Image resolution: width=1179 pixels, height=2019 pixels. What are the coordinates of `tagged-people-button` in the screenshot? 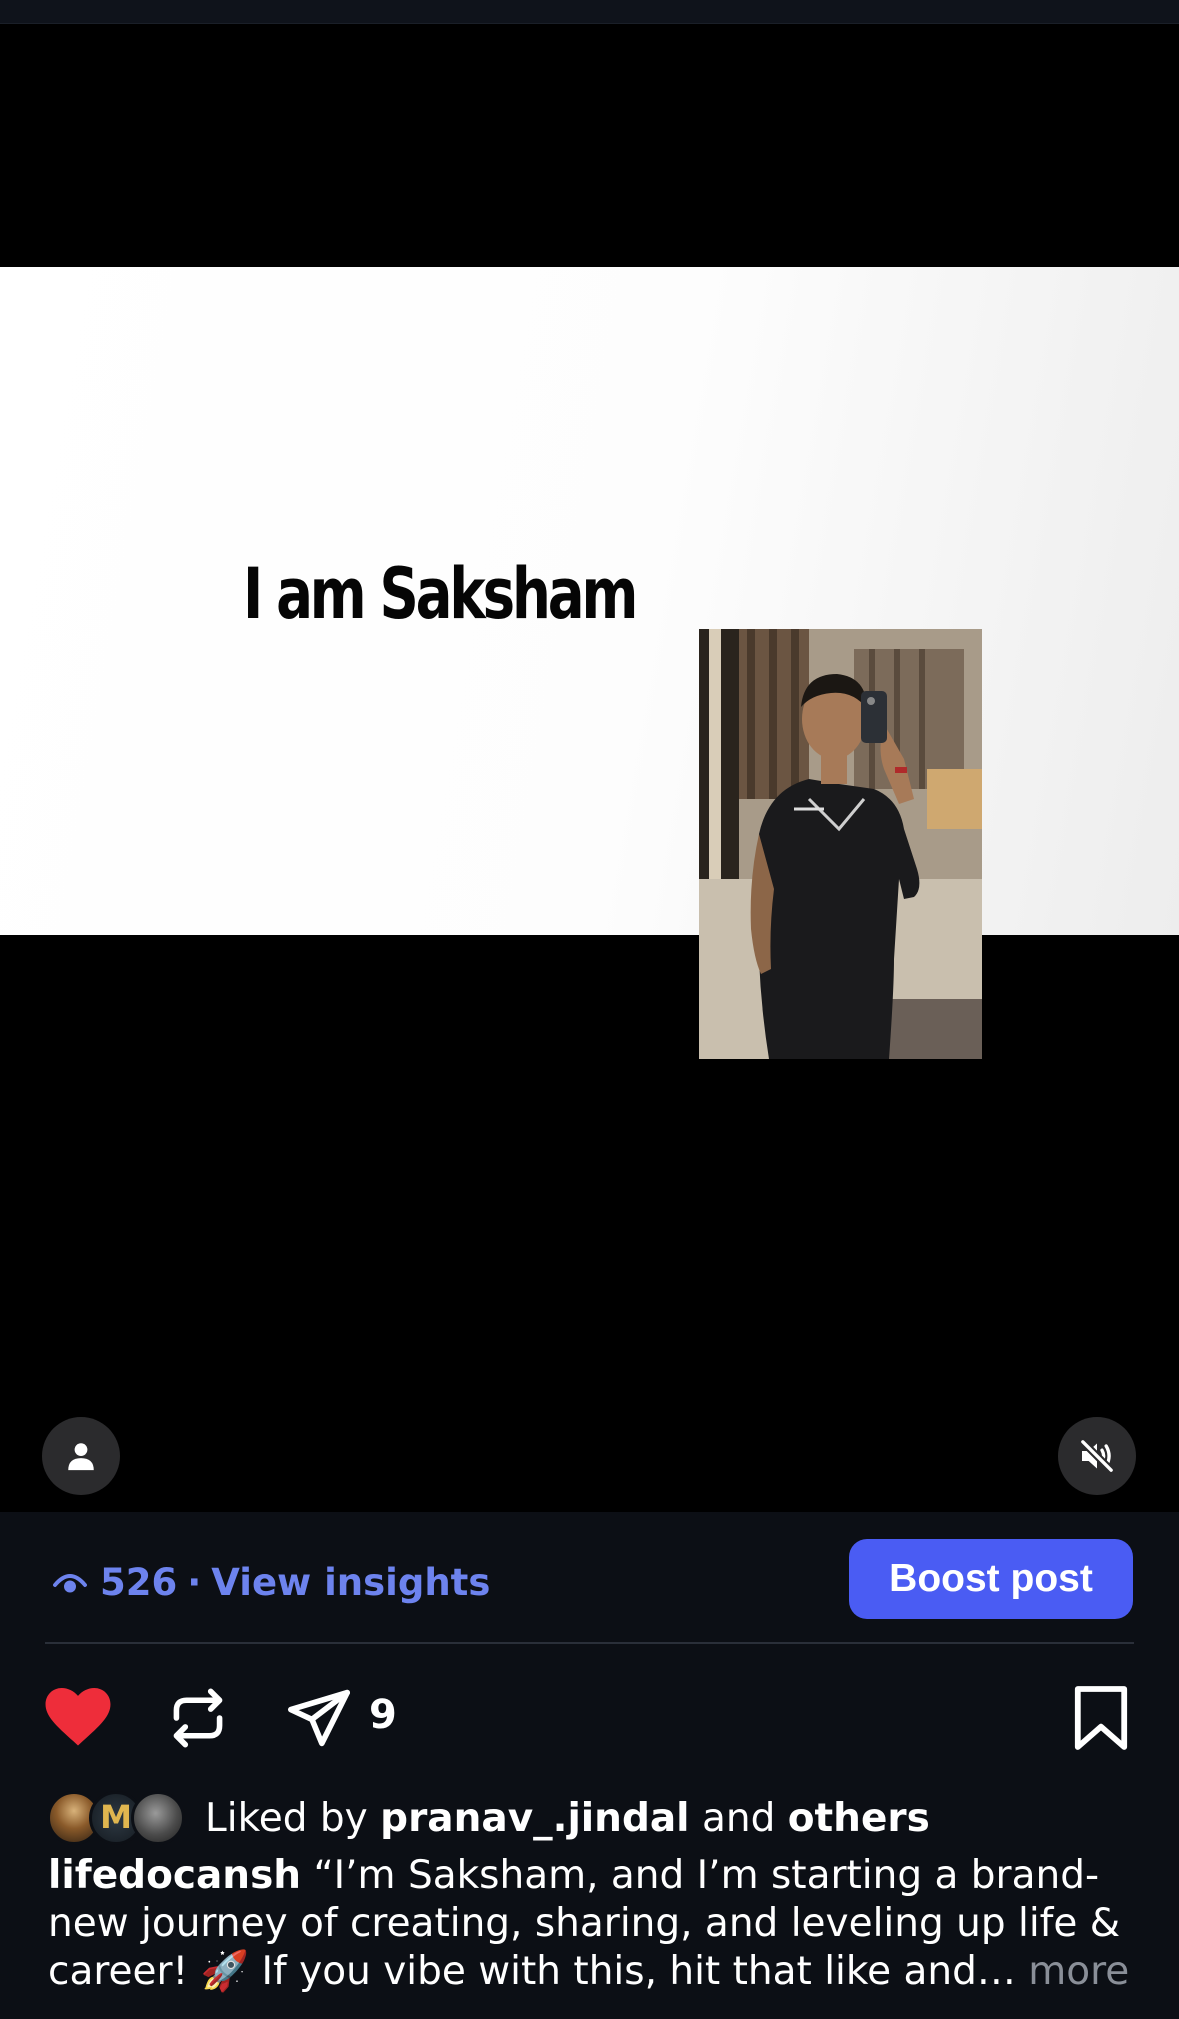 It's located at (81, 1456).